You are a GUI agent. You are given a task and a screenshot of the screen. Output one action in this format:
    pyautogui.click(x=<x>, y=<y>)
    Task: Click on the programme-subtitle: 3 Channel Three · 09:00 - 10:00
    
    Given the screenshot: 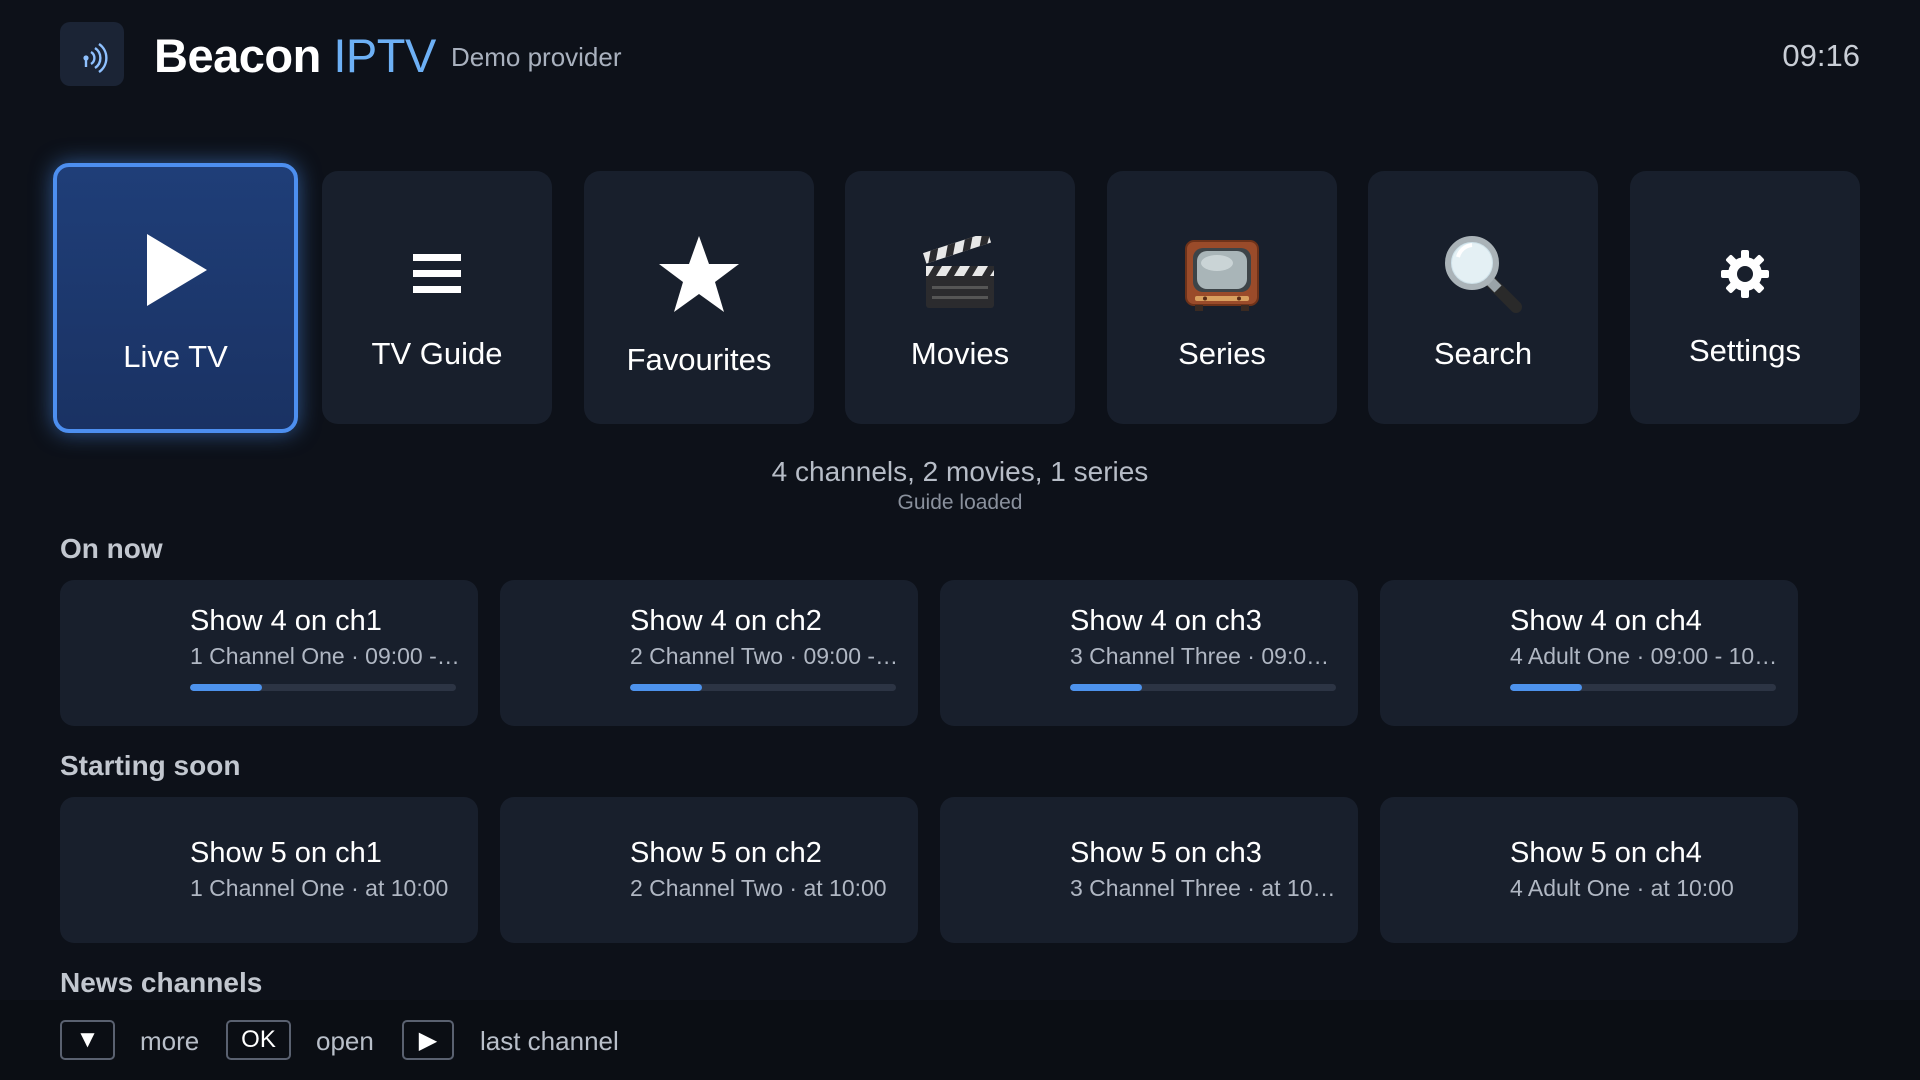 What is the action you would take?
    pyautogui.click(x=1205, y=656)
    